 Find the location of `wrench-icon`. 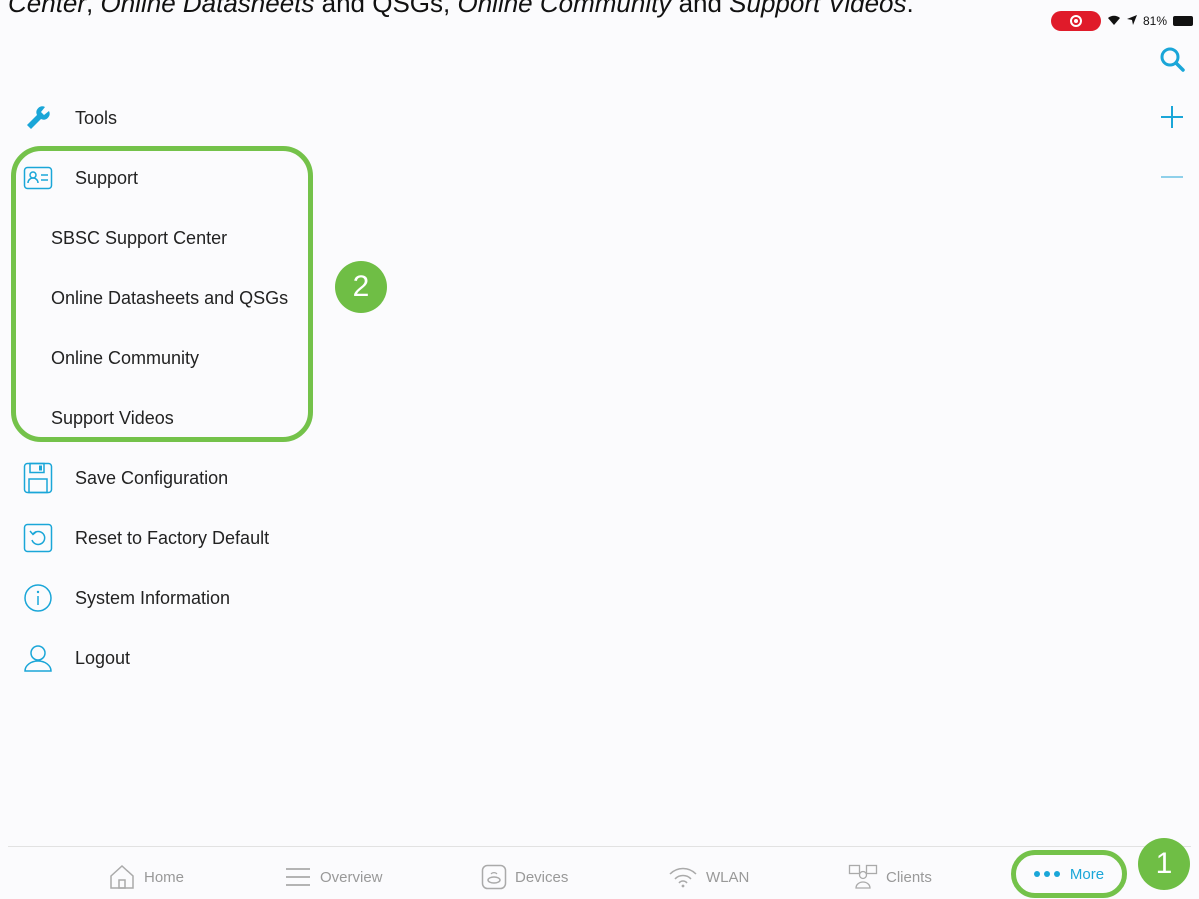

wrench-icon is located at coordinates (38, 118).